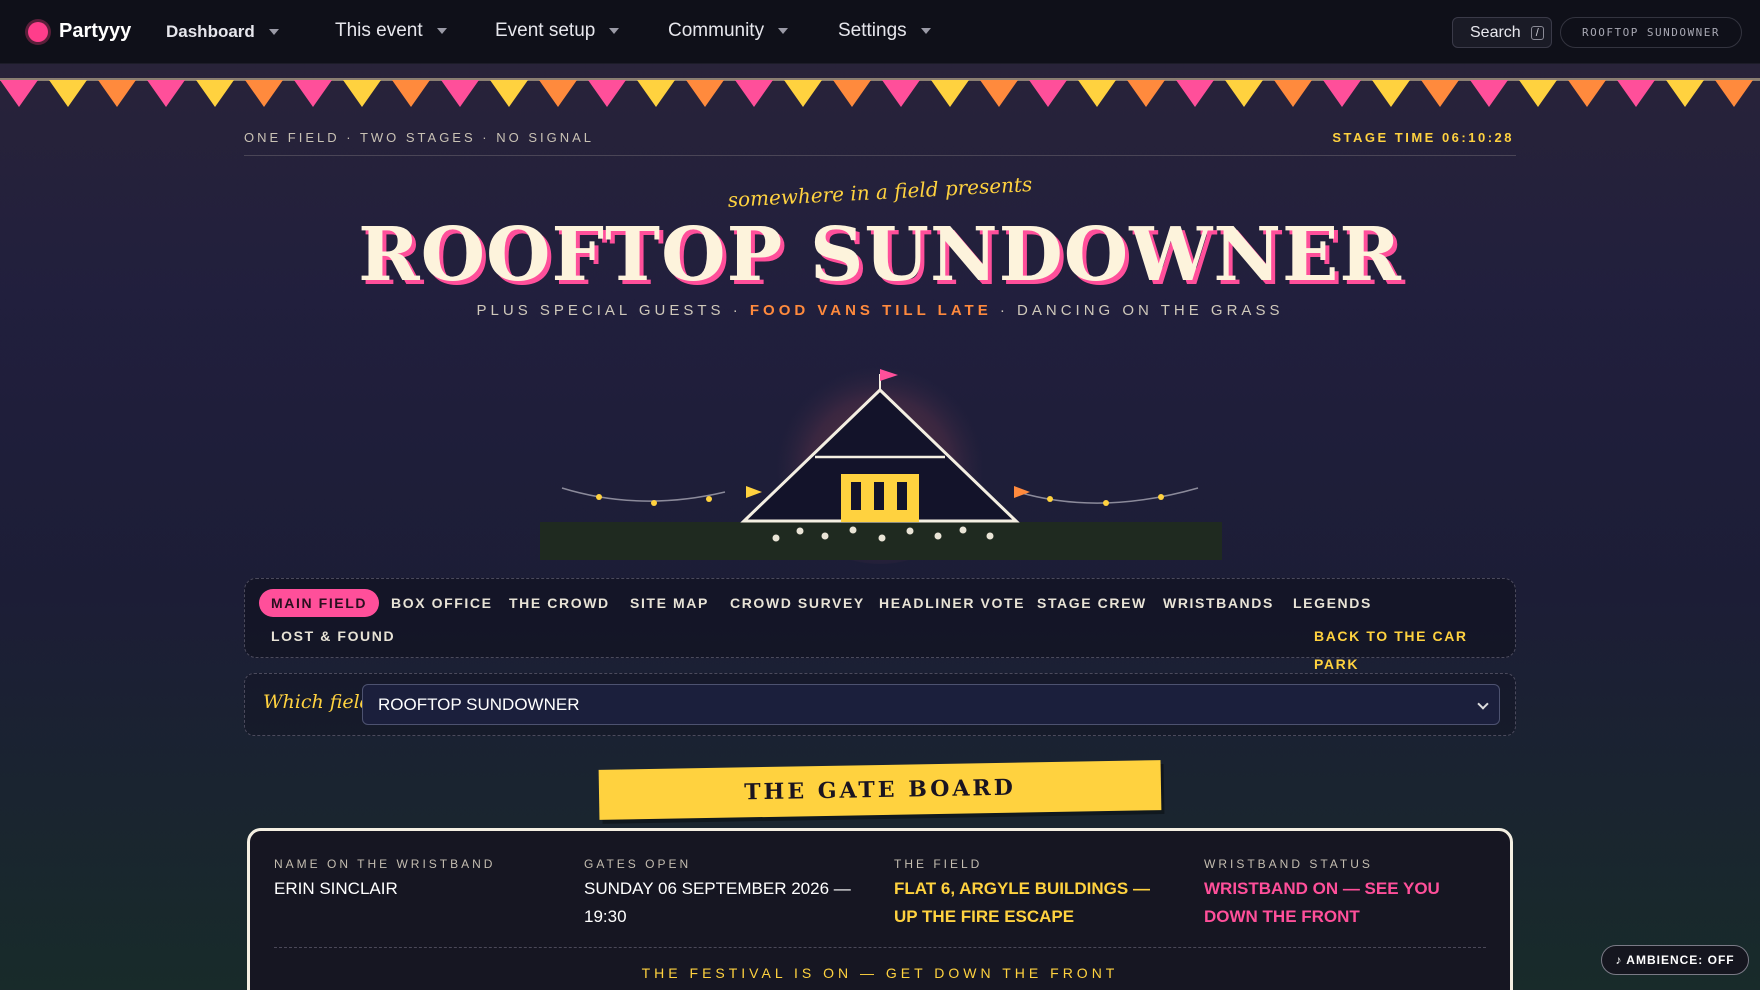 The height and width of the screenshot is (990, 1760). I want to click on nav-community: Community, so click(728, 31).